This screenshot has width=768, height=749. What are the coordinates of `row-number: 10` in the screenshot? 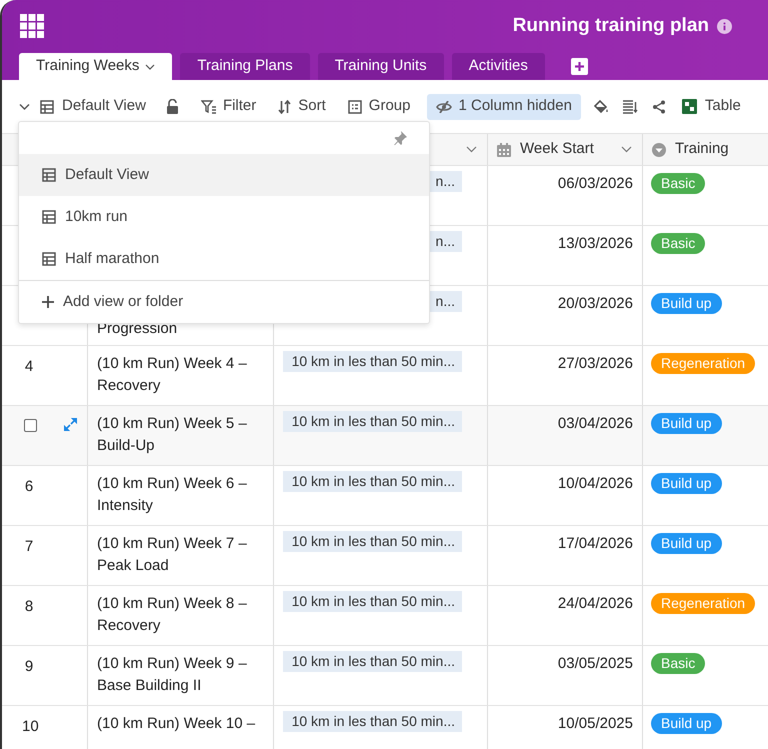 It's located at (29, 727).